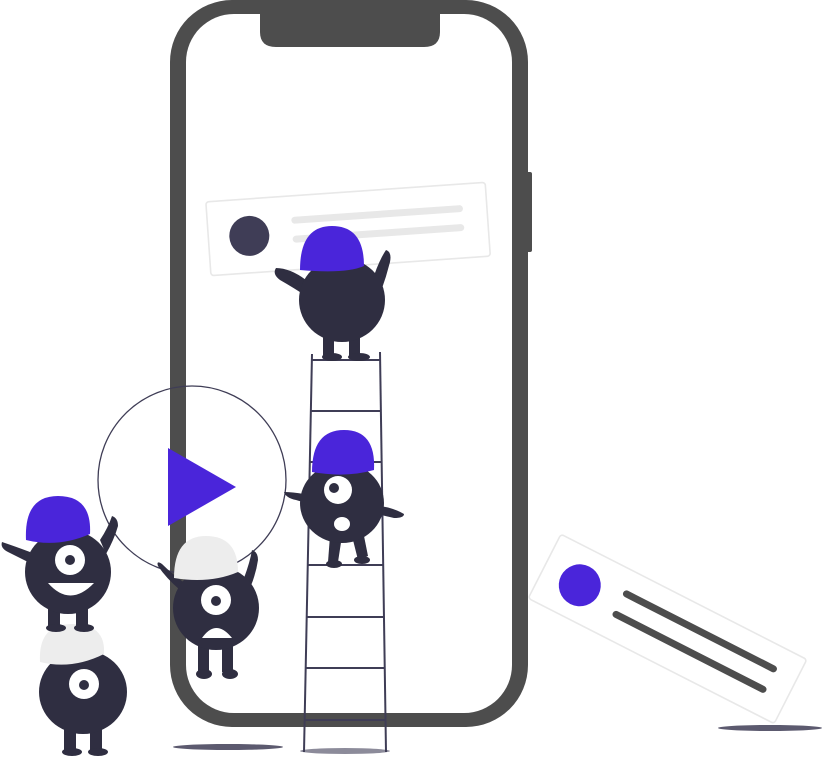  Describe the element at coordinates (345, 751) in the screenshot. I see `shadow-ladder` at that location.